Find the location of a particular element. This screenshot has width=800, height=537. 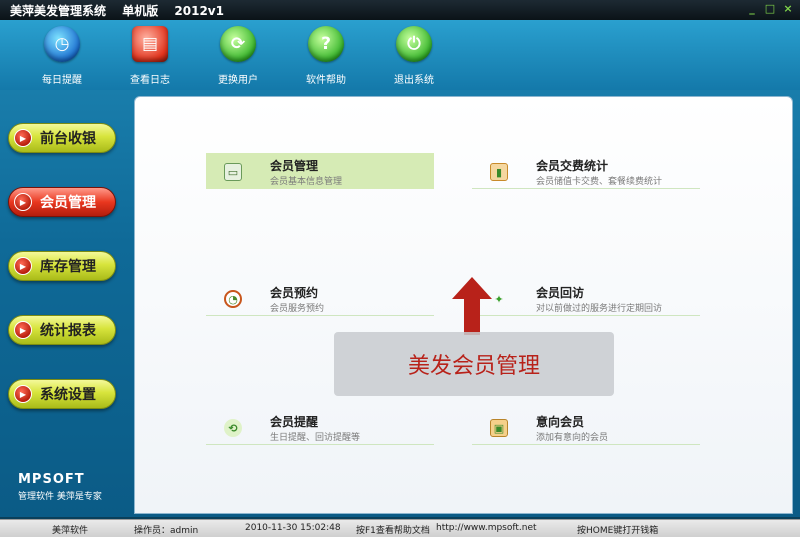

title-bar: 美萍美发管理系统 单机版 2012v1 _ □ × is located at coordinates (400, 10).